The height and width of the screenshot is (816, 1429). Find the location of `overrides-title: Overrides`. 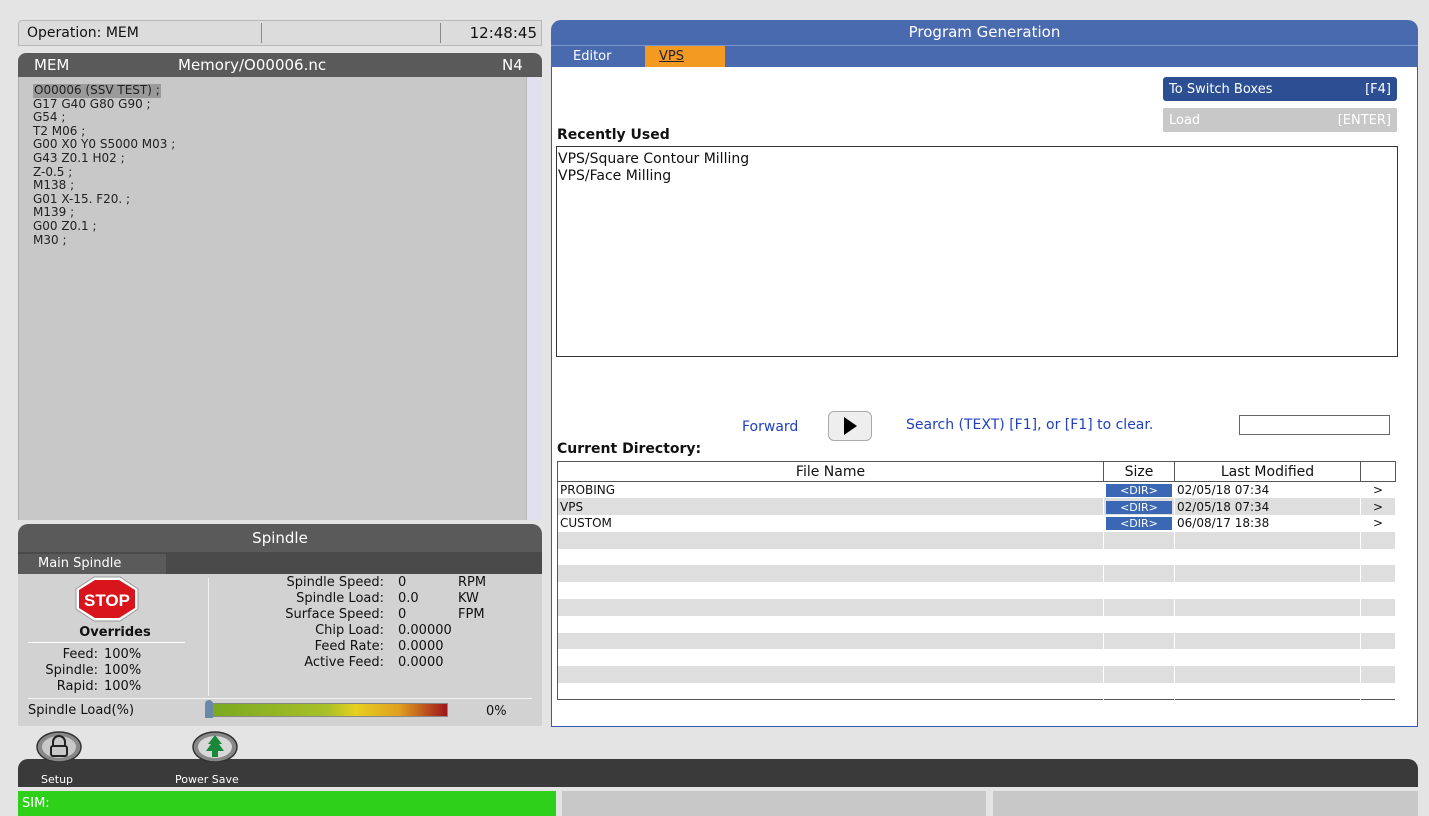

overrides-title: Overrides is located at coordinates (115, 632).